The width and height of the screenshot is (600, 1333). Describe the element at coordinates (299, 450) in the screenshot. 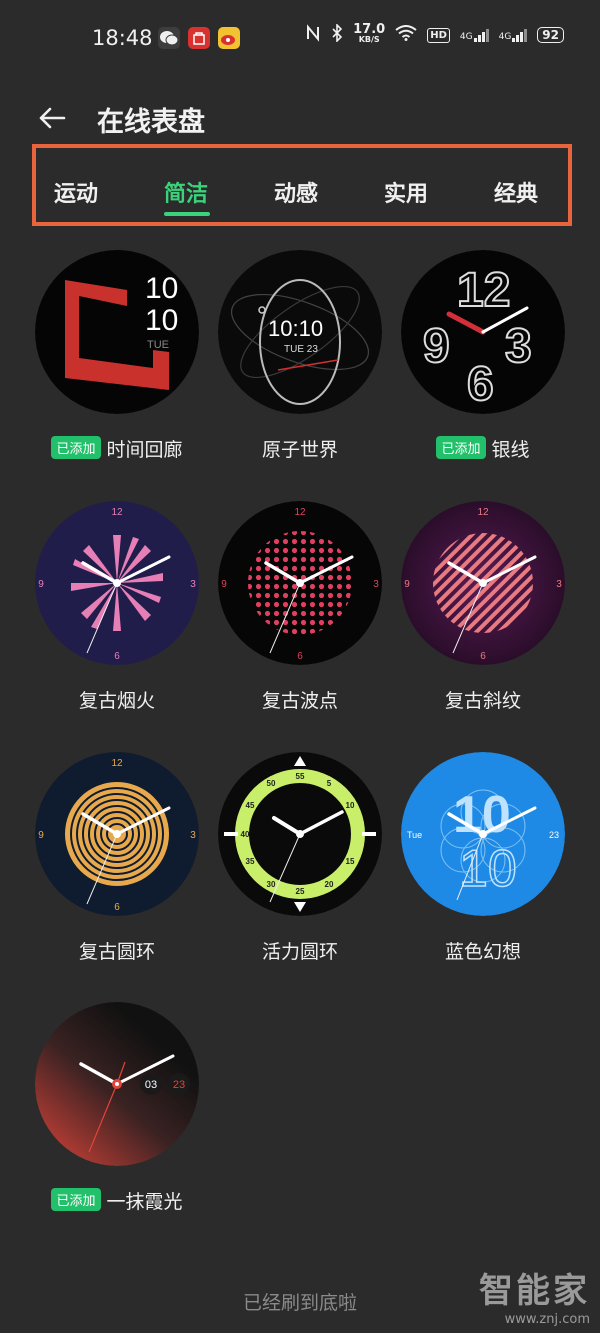

I see `watch-face-name: 原子世界` at that location.